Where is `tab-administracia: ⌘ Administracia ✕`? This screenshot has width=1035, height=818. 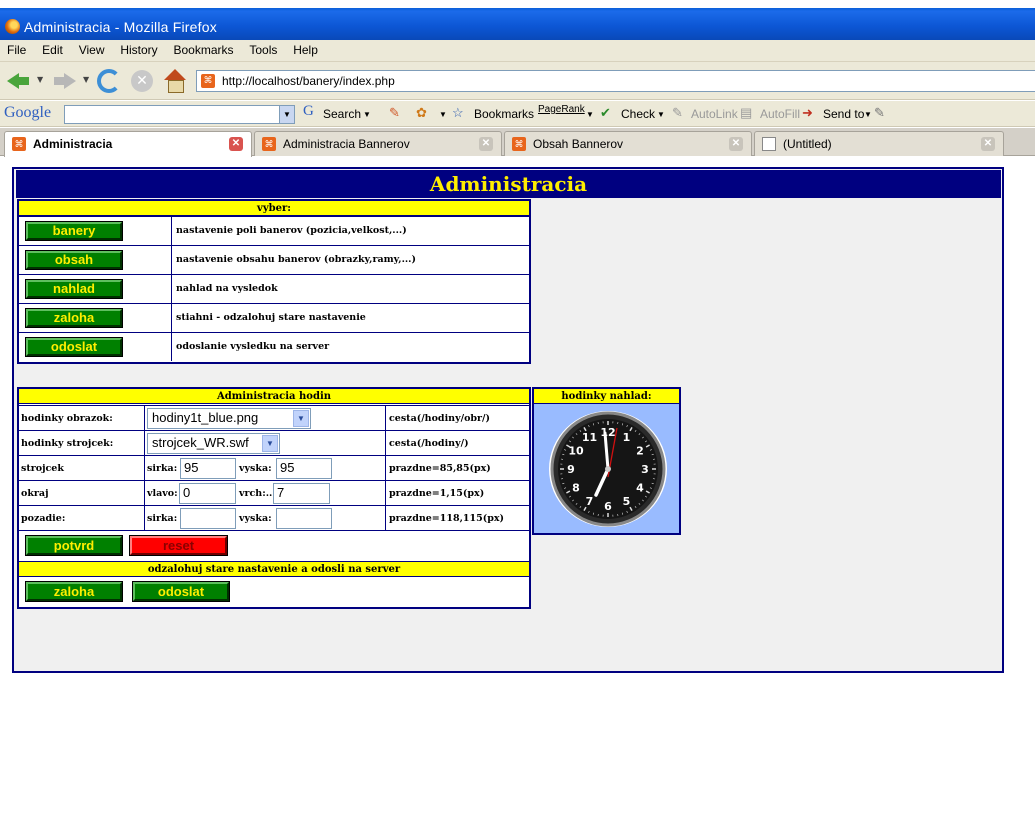
tab-administracia: ⌘ Administracia ✕ is located at coordinates (128, 144).